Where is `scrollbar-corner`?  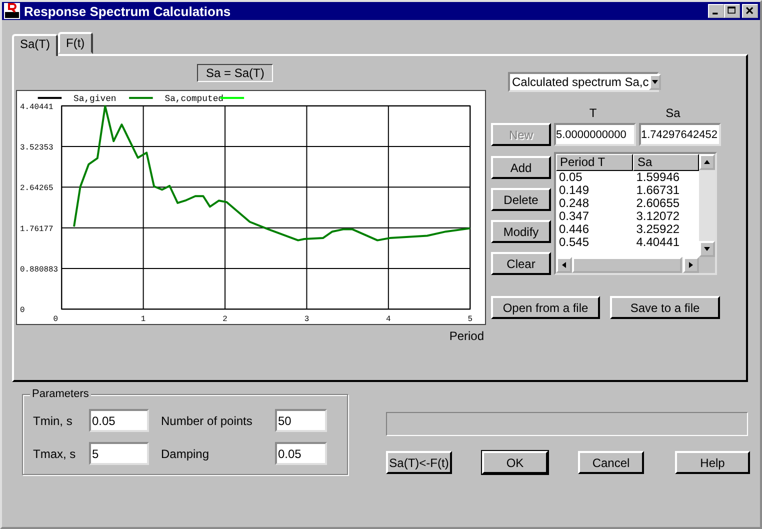 scrollbar-corner is located at coordinates (707, 265).